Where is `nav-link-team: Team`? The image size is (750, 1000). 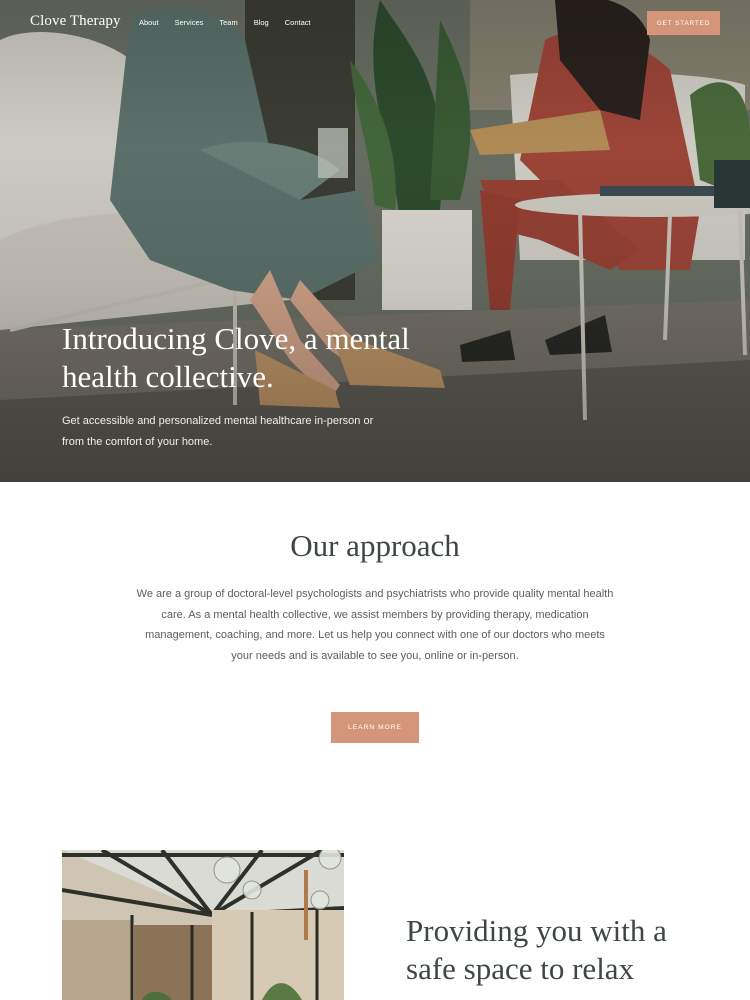
nav-link-team: Team is located at coordinates (228, 22).